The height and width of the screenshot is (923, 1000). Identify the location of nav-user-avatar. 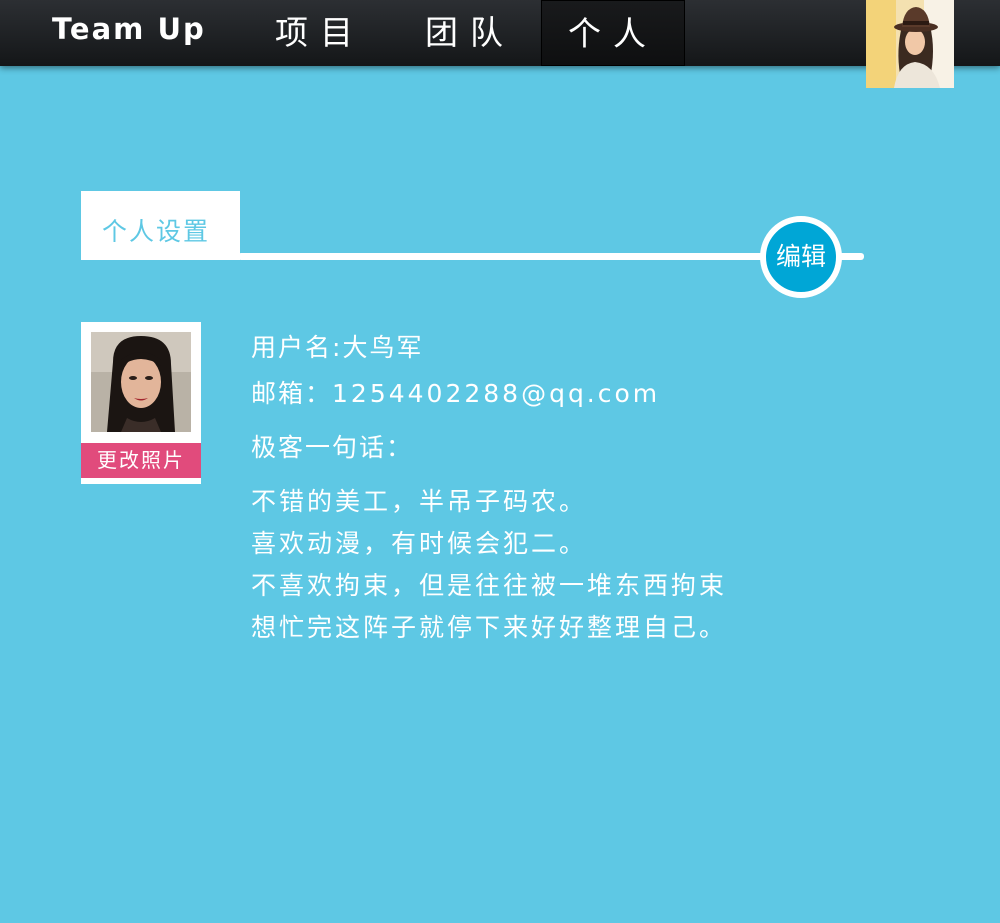
(910, 44).